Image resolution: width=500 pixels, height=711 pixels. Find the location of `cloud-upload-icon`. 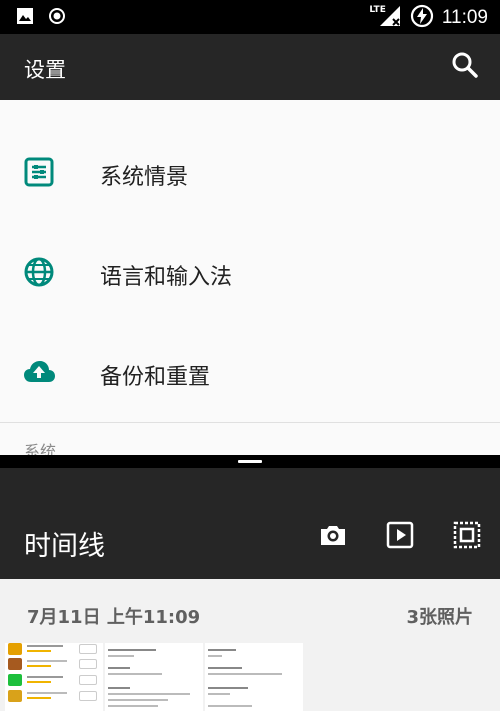

cloud-upload-icon is located at coordinates (39, 372).